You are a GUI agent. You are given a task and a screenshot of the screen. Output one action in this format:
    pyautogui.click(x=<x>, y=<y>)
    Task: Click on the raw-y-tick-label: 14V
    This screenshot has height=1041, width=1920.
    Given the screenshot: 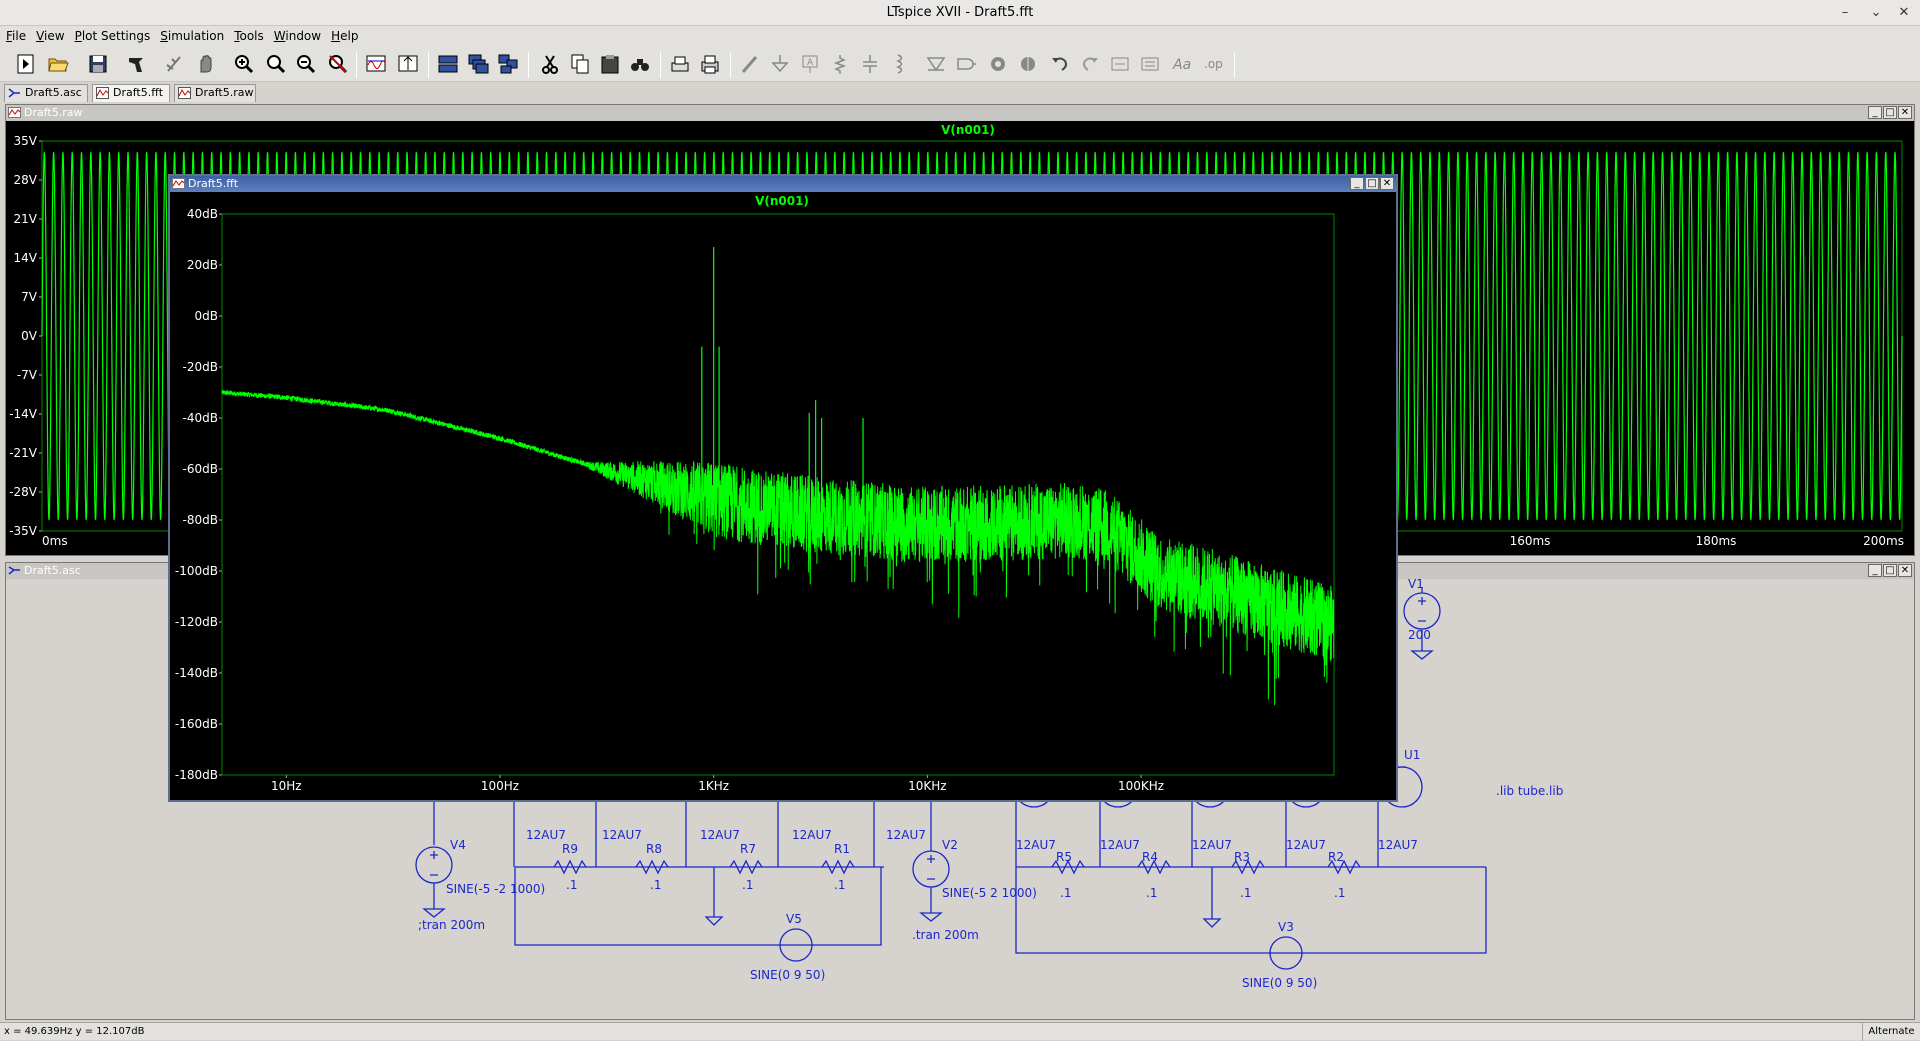 What is the action you would take?
    pyautogui.click(x=26, y=258)
    